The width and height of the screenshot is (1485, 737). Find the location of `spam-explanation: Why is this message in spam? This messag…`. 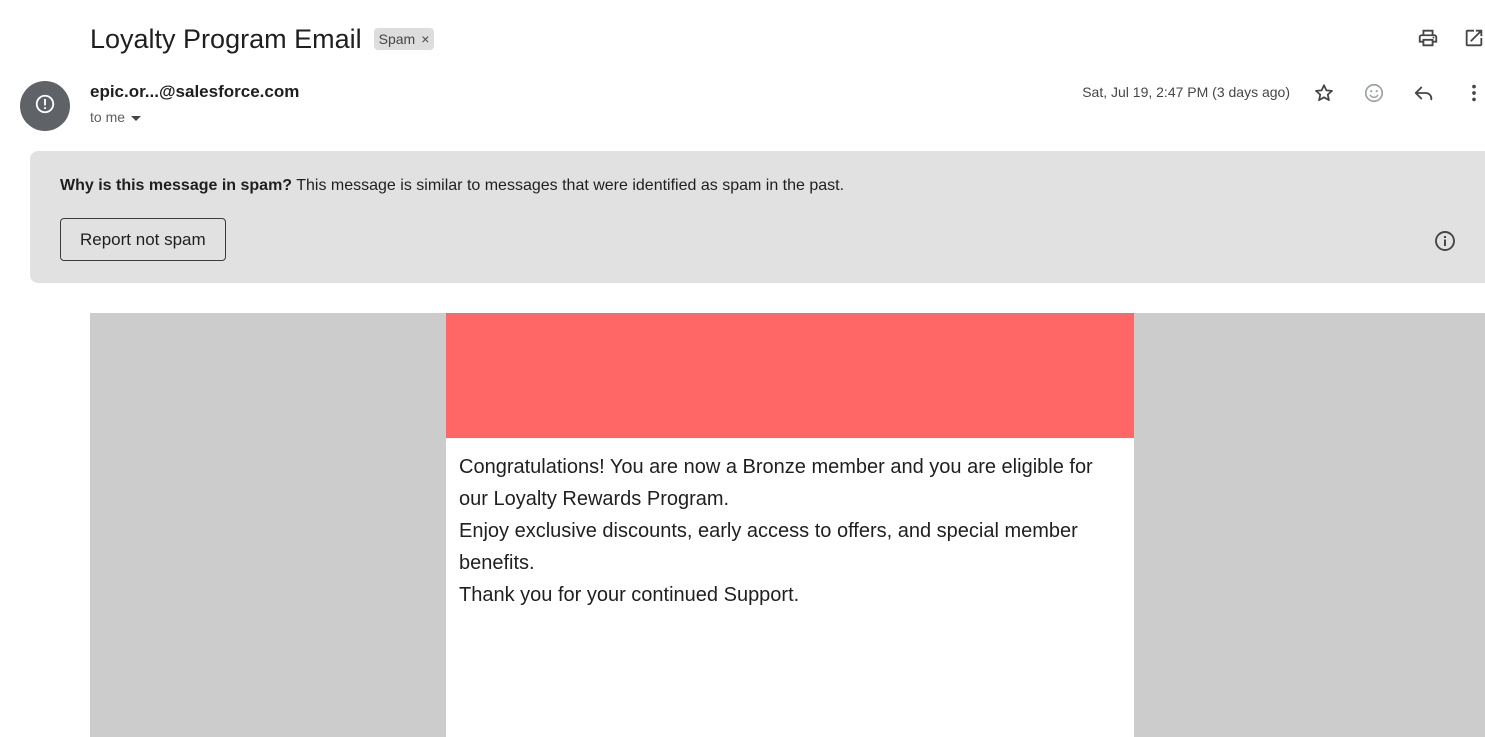

spam-explanation: Why is this message in spam? This messag… is located at coordinates (452, 186).